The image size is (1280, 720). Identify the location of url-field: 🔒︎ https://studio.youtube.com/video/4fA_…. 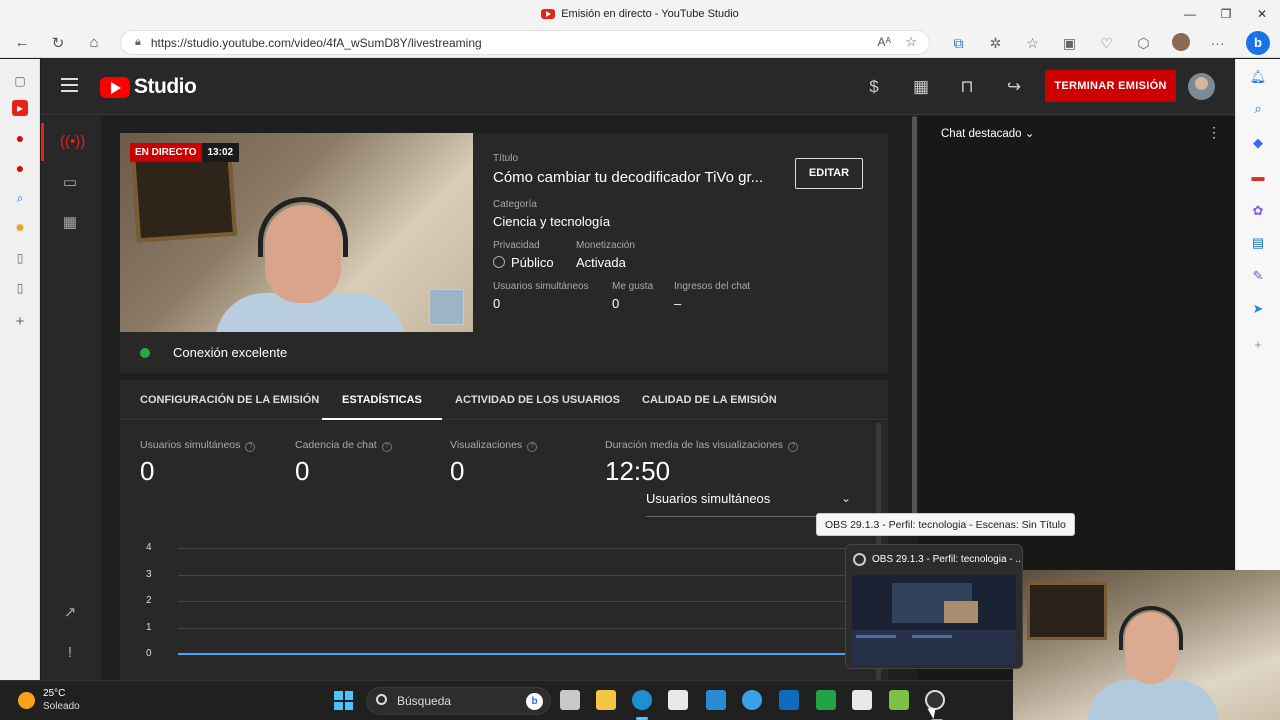
(525, 42).